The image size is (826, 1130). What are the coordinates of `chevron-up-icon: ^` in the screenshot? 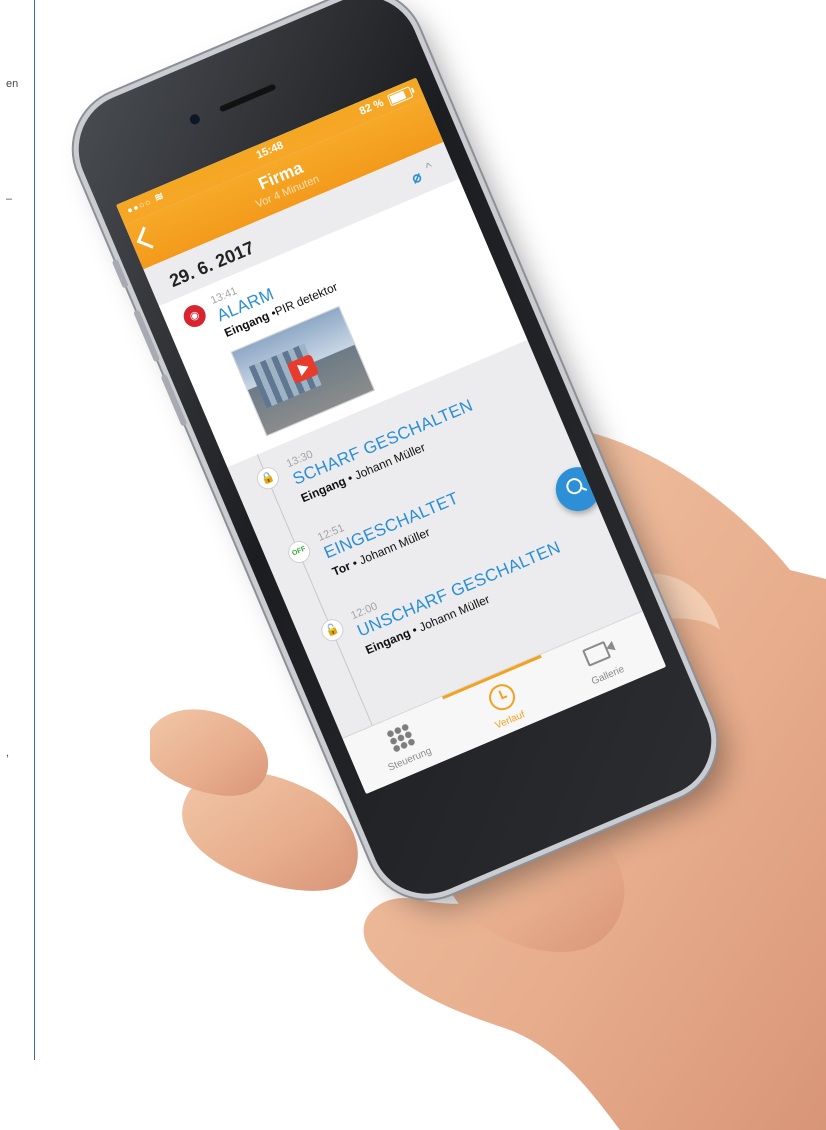 It's located at (428, 167).